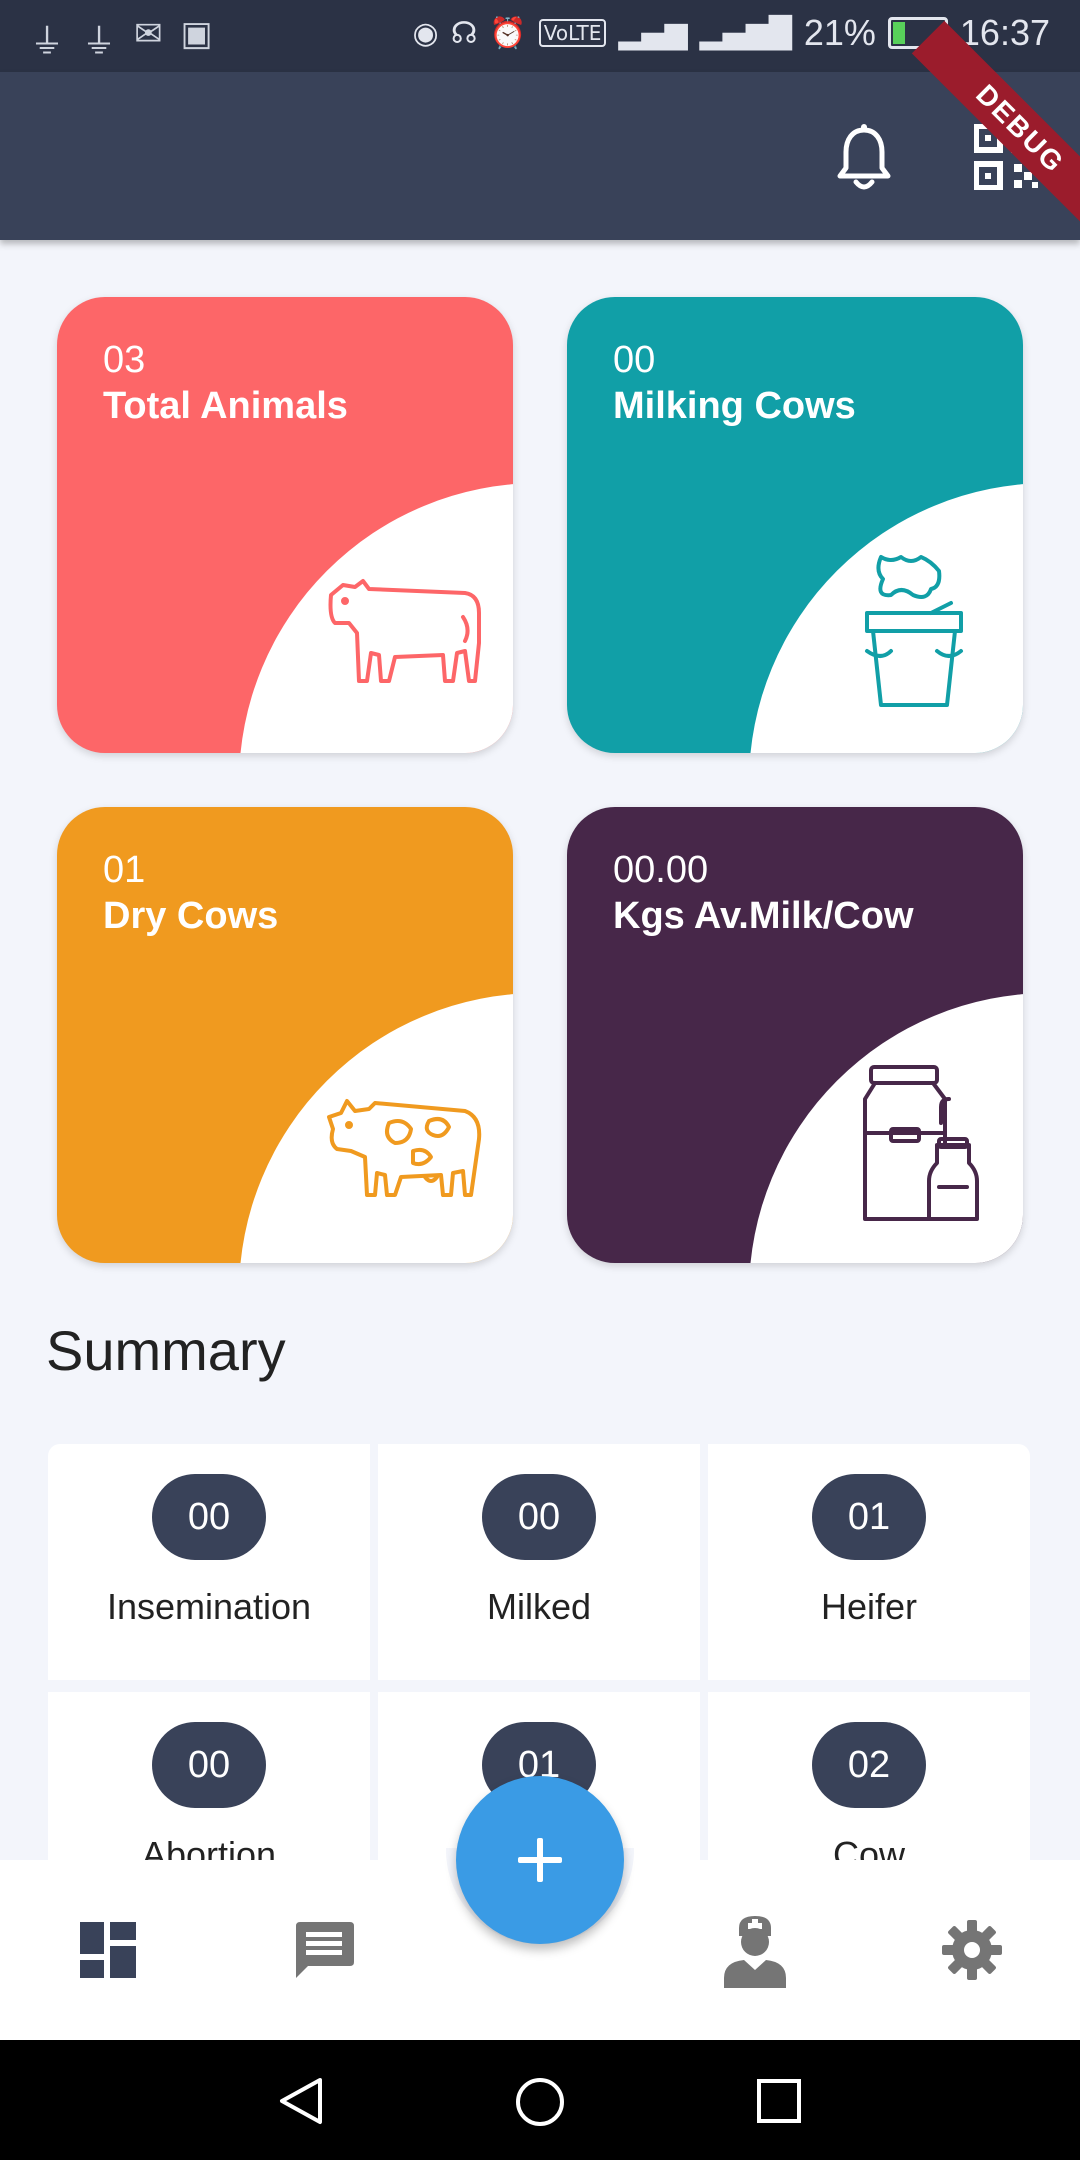 The image size is (1080, 2160). I want to click on bell-icon, so click(864, 159).